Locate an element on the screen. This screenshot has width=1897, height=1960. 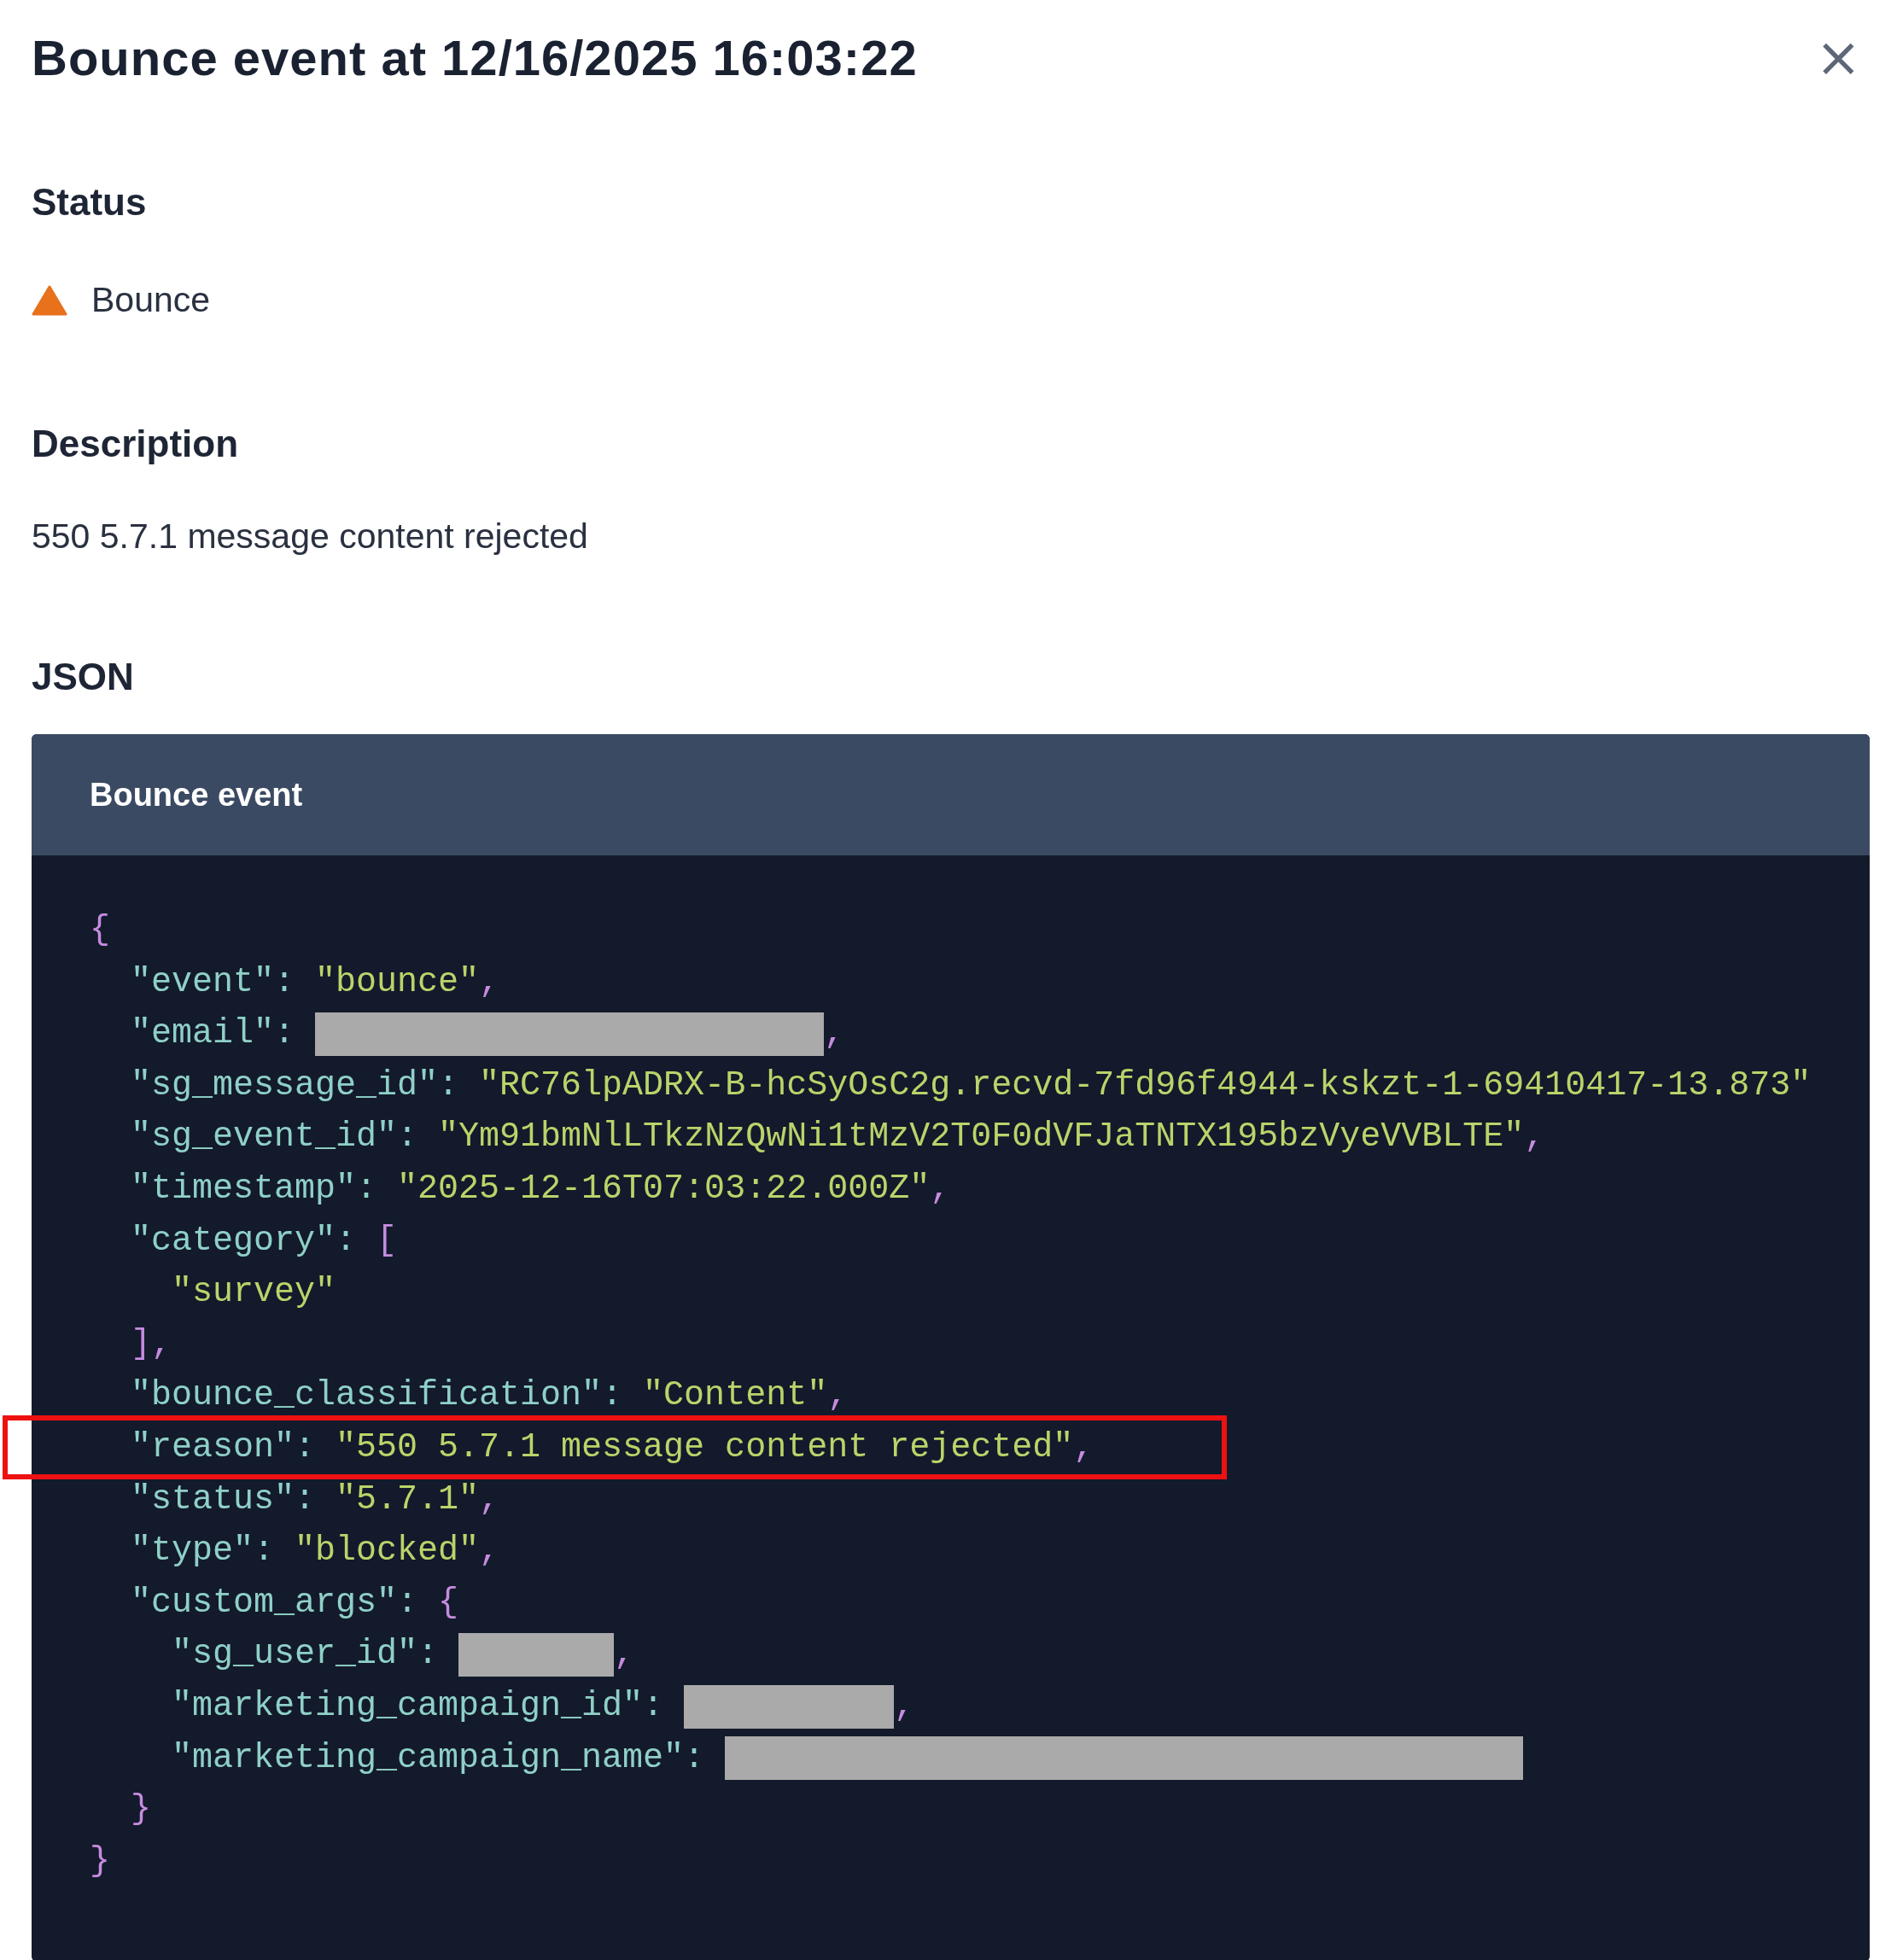
json-key: "type" is located at coordinates (192, 1552).